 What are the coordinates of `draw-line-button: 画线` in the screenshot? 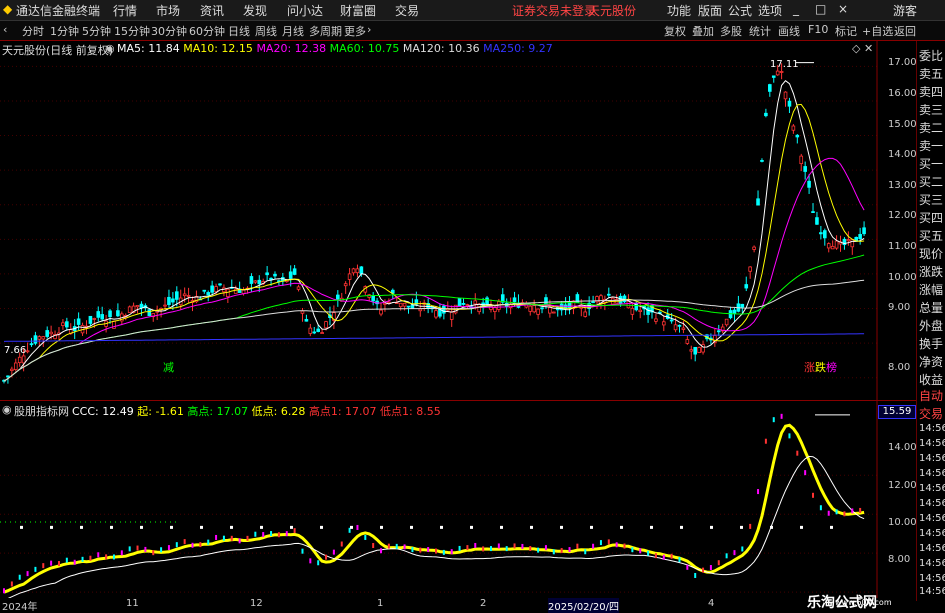 It's located at (789, 31).